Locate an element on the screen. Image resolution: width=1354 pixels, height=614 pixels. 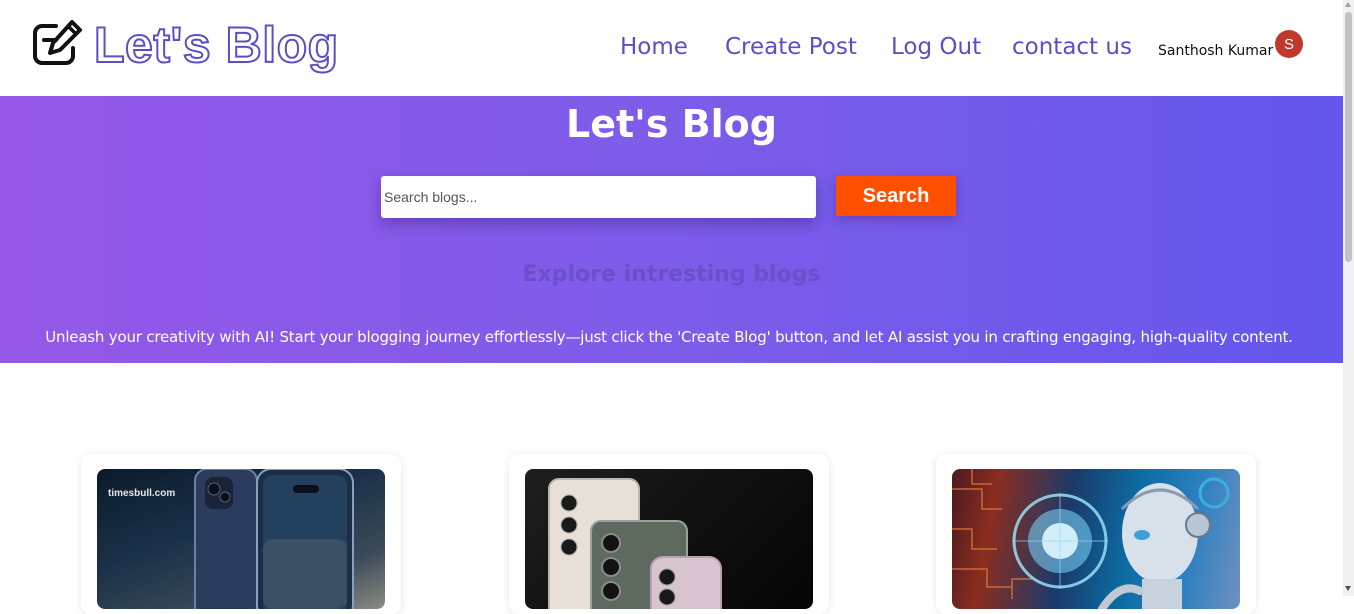
search-input is located at coordinates (598, 197).